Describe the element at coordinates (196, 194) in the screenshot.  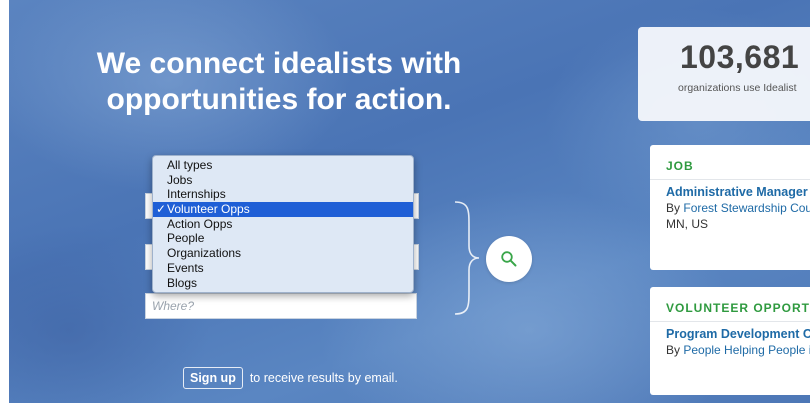
I see `option-label: Internships` at that location.